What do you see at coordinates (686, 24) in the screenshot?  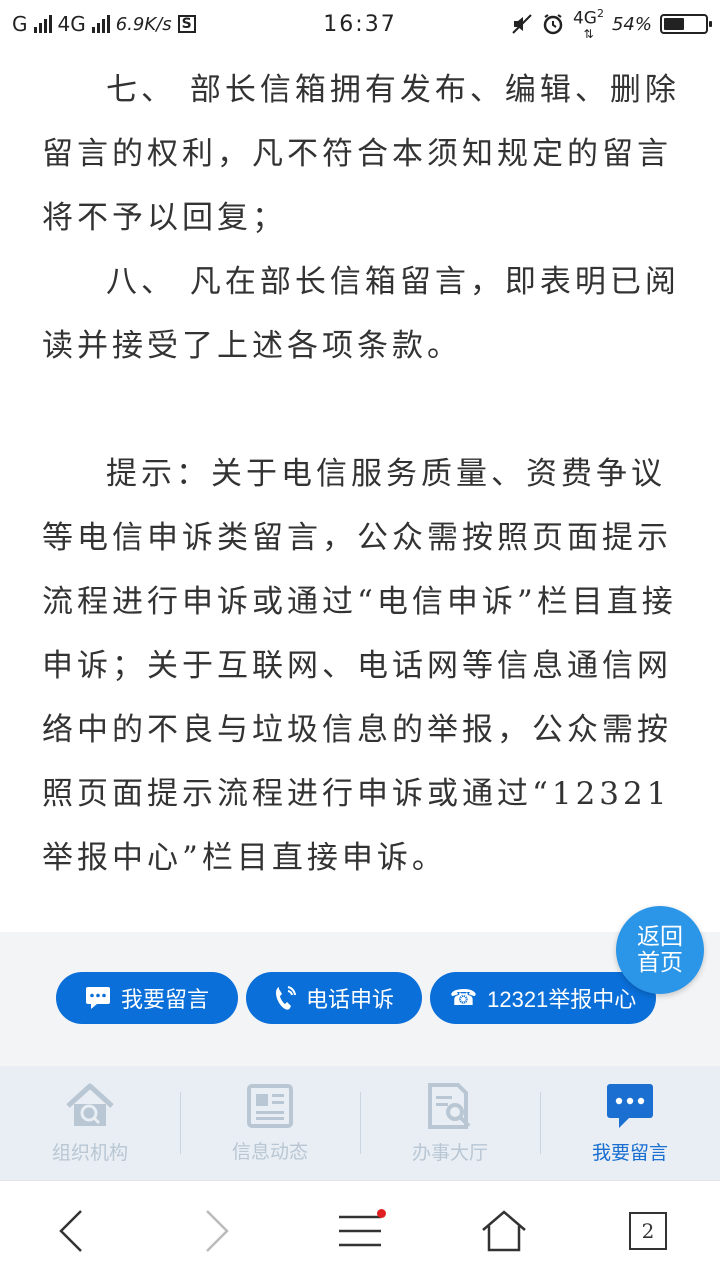 I see `battery-icon` at bounding box center [686, 24].